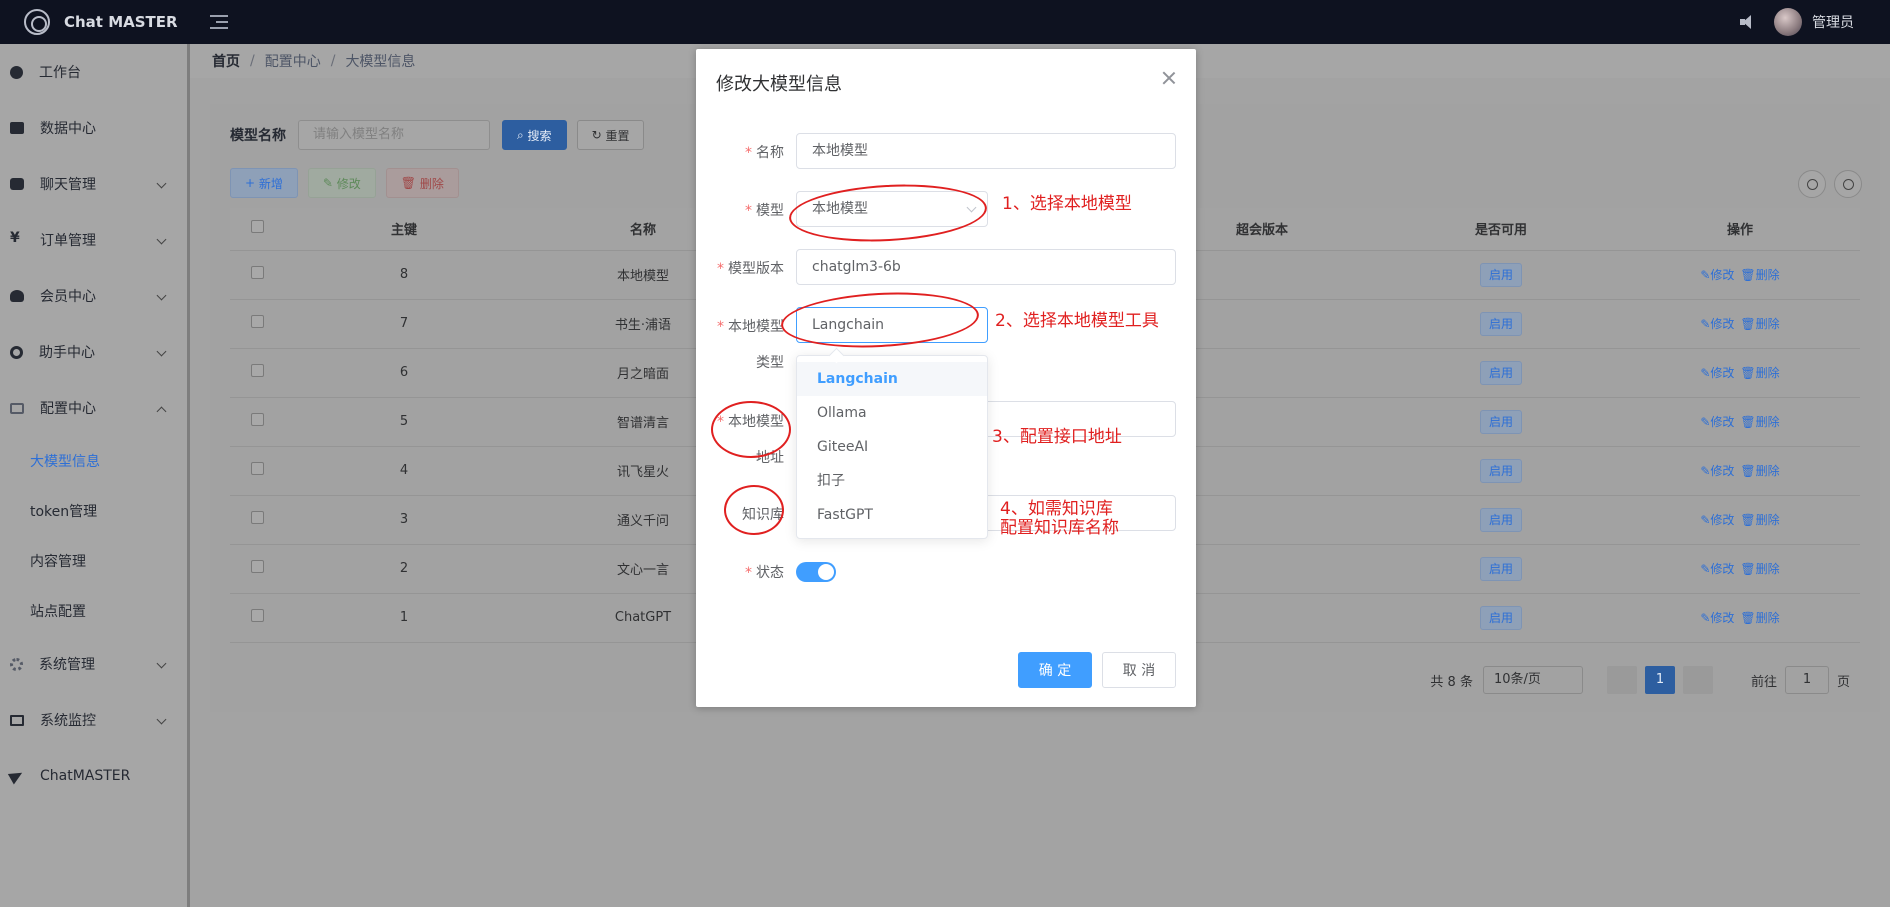 The image size is (1890, 907). I want to click on yen-icon, so click(17, 238).